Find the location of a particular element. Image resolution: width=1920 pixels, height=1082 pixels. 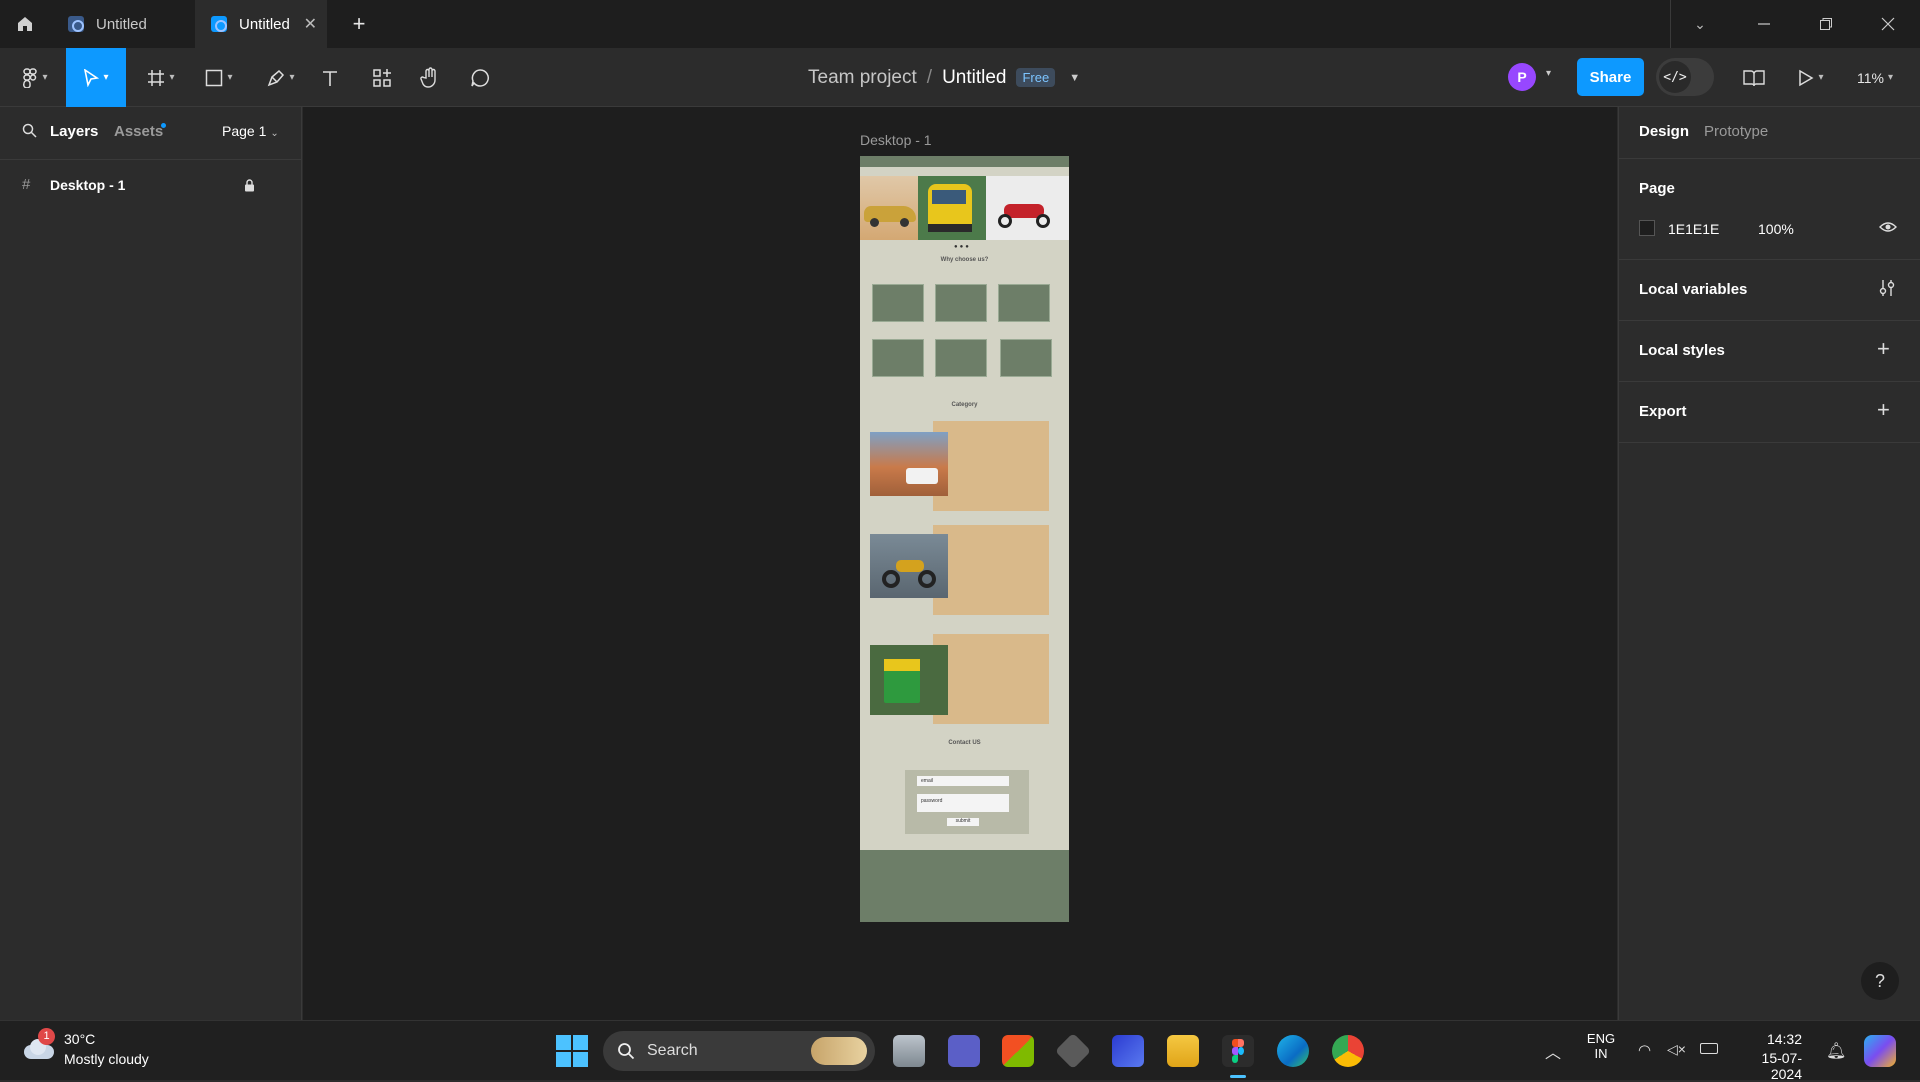

password-field: password is located at coordinates (963, 803).